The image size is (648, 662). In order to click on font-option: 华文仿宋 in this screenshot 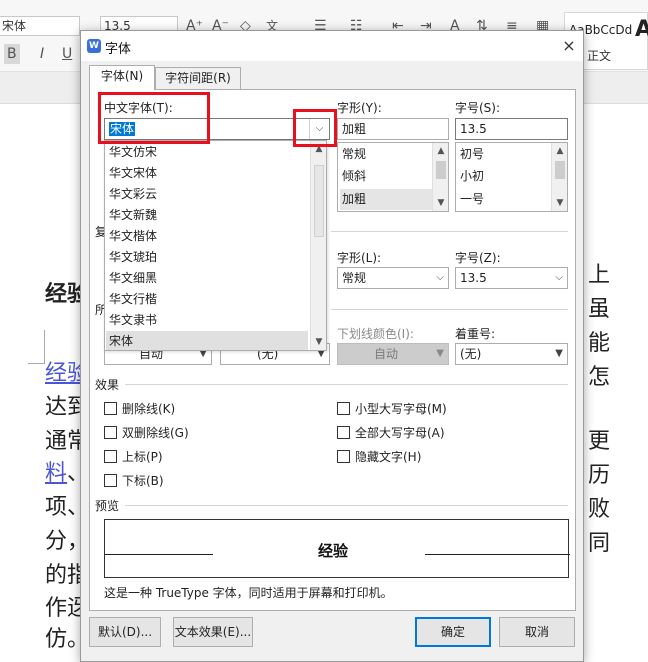, I will do `click(207, 152)`.